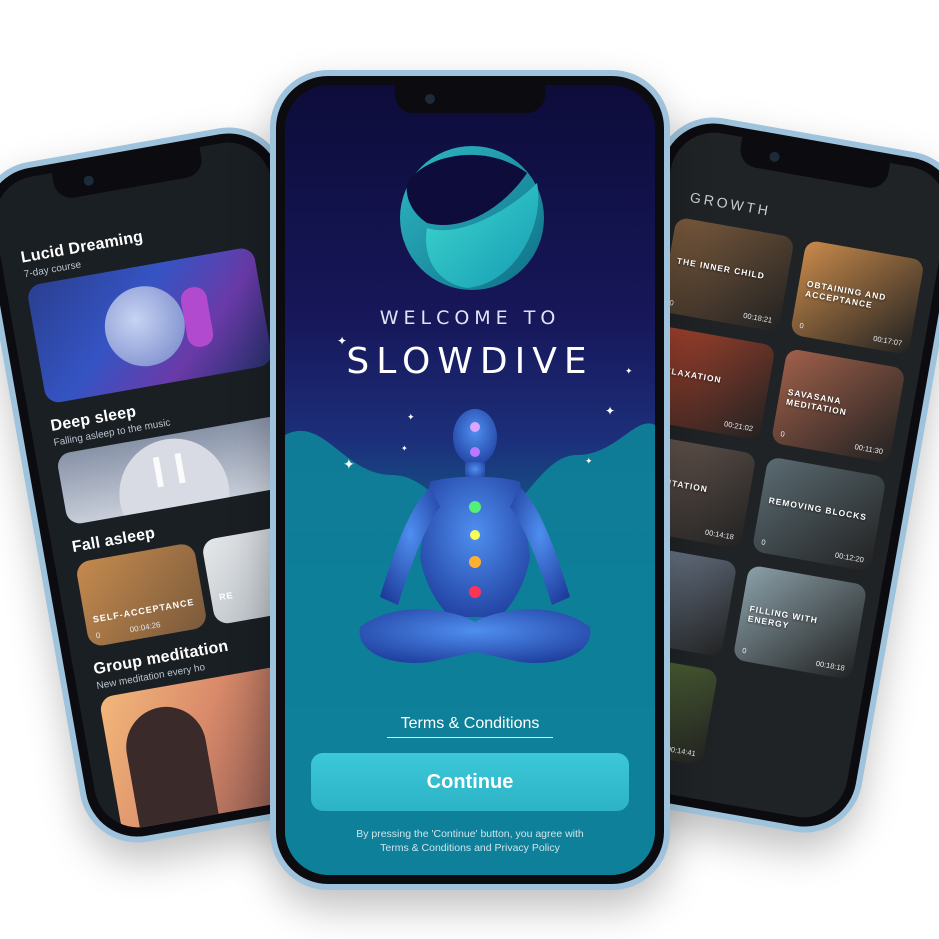 The image size is (939, 939). Describe the element at coordinates (226, 596) in the screenshot. I see `card-title: RE` at that location.